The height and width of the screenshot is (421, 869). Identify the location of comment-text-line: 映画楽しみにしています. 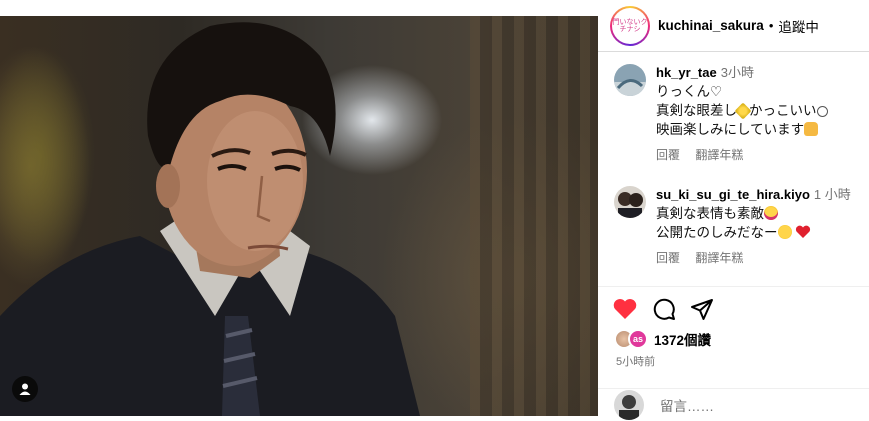
(758, 129).